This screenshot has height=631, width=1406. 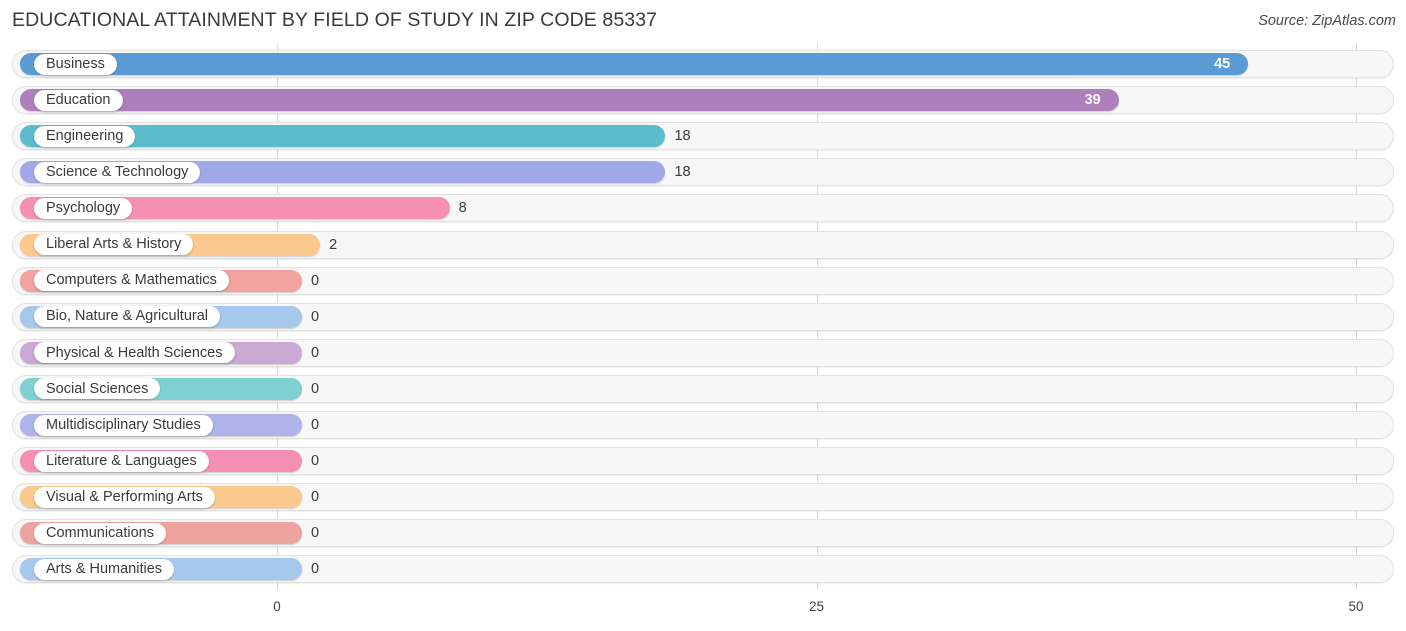 I want to click on bar-row: Liberal Arts & History 2, so click(x=703, y=244).